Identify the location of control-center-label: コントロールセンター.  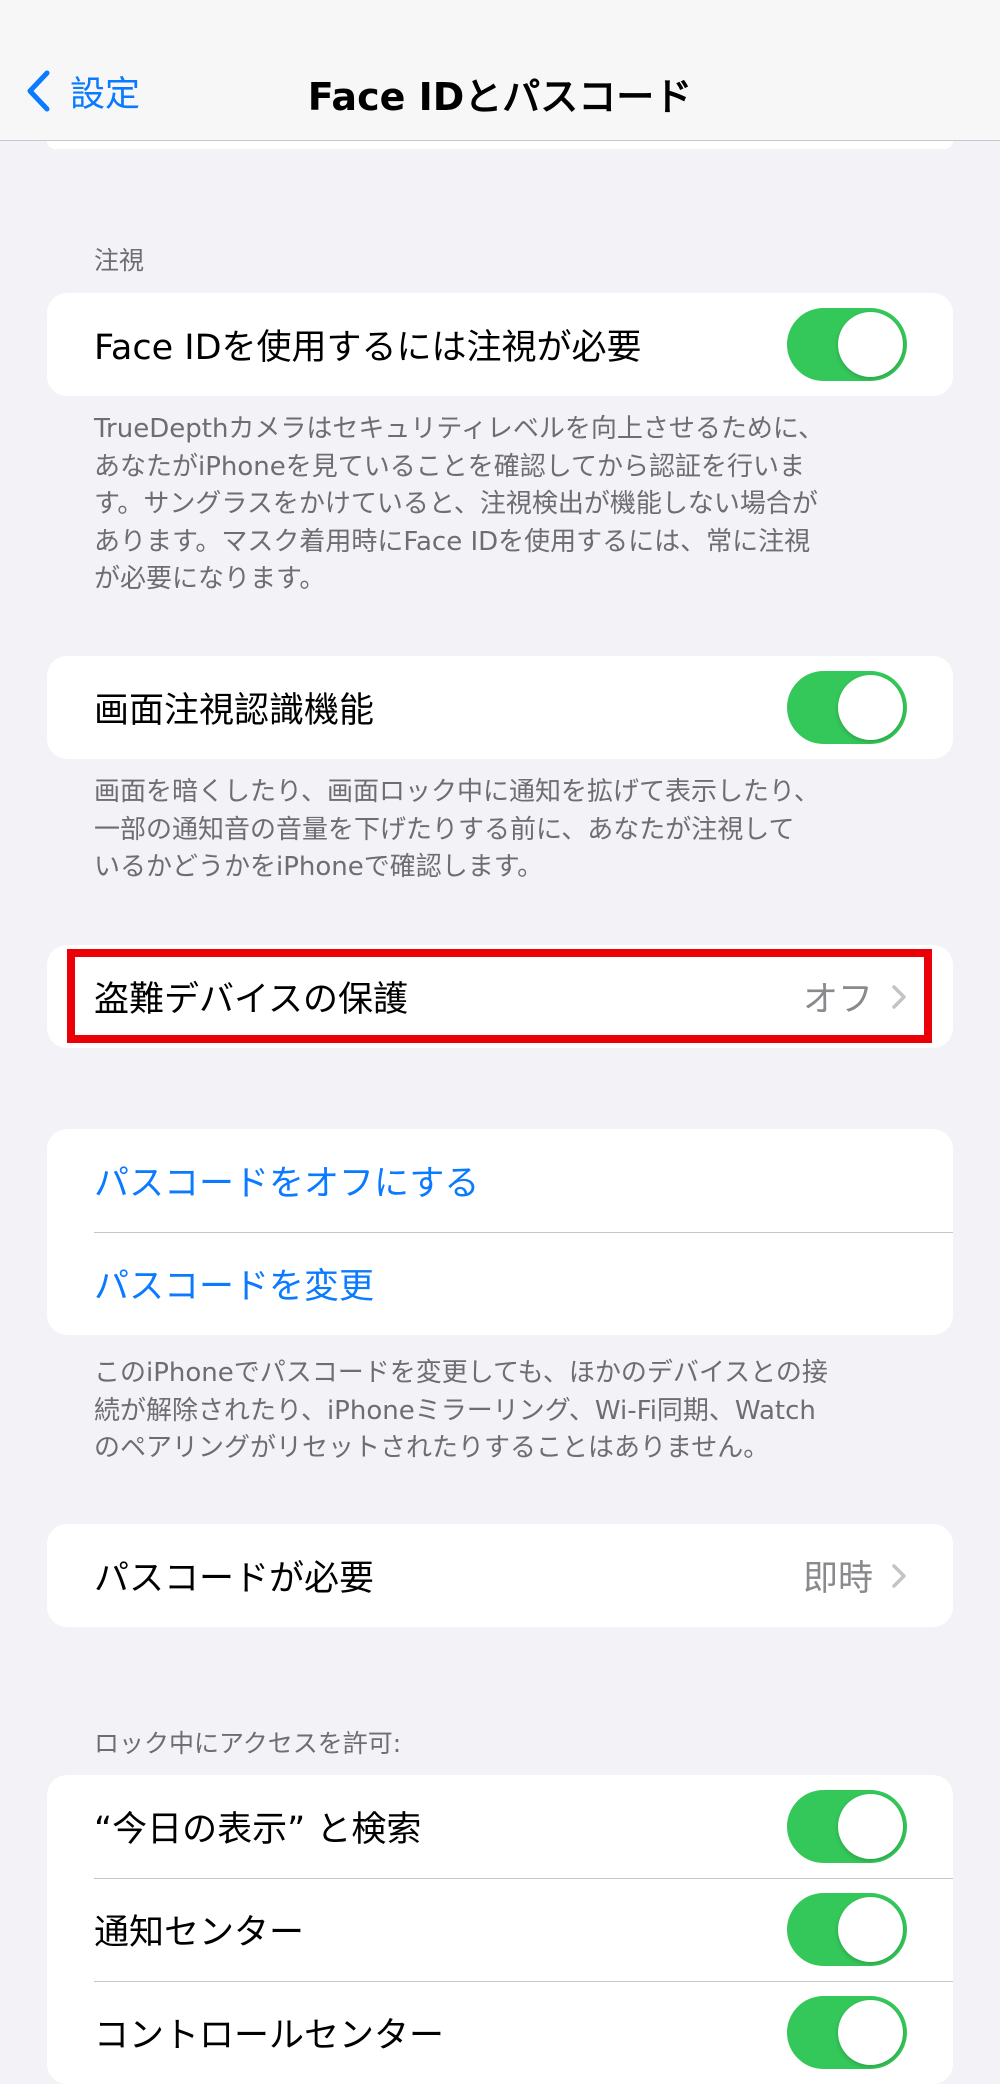
(269, 2036).